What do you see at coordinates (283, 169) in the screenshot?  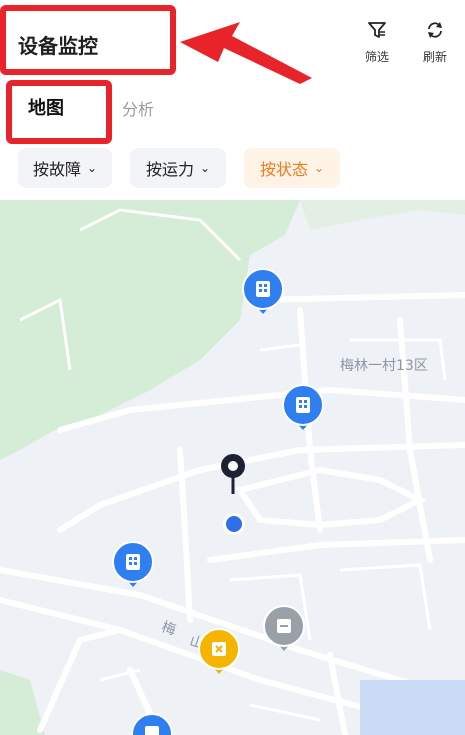 I see `filter-by-status-label: 按状态` at bounding box center [283, 169].